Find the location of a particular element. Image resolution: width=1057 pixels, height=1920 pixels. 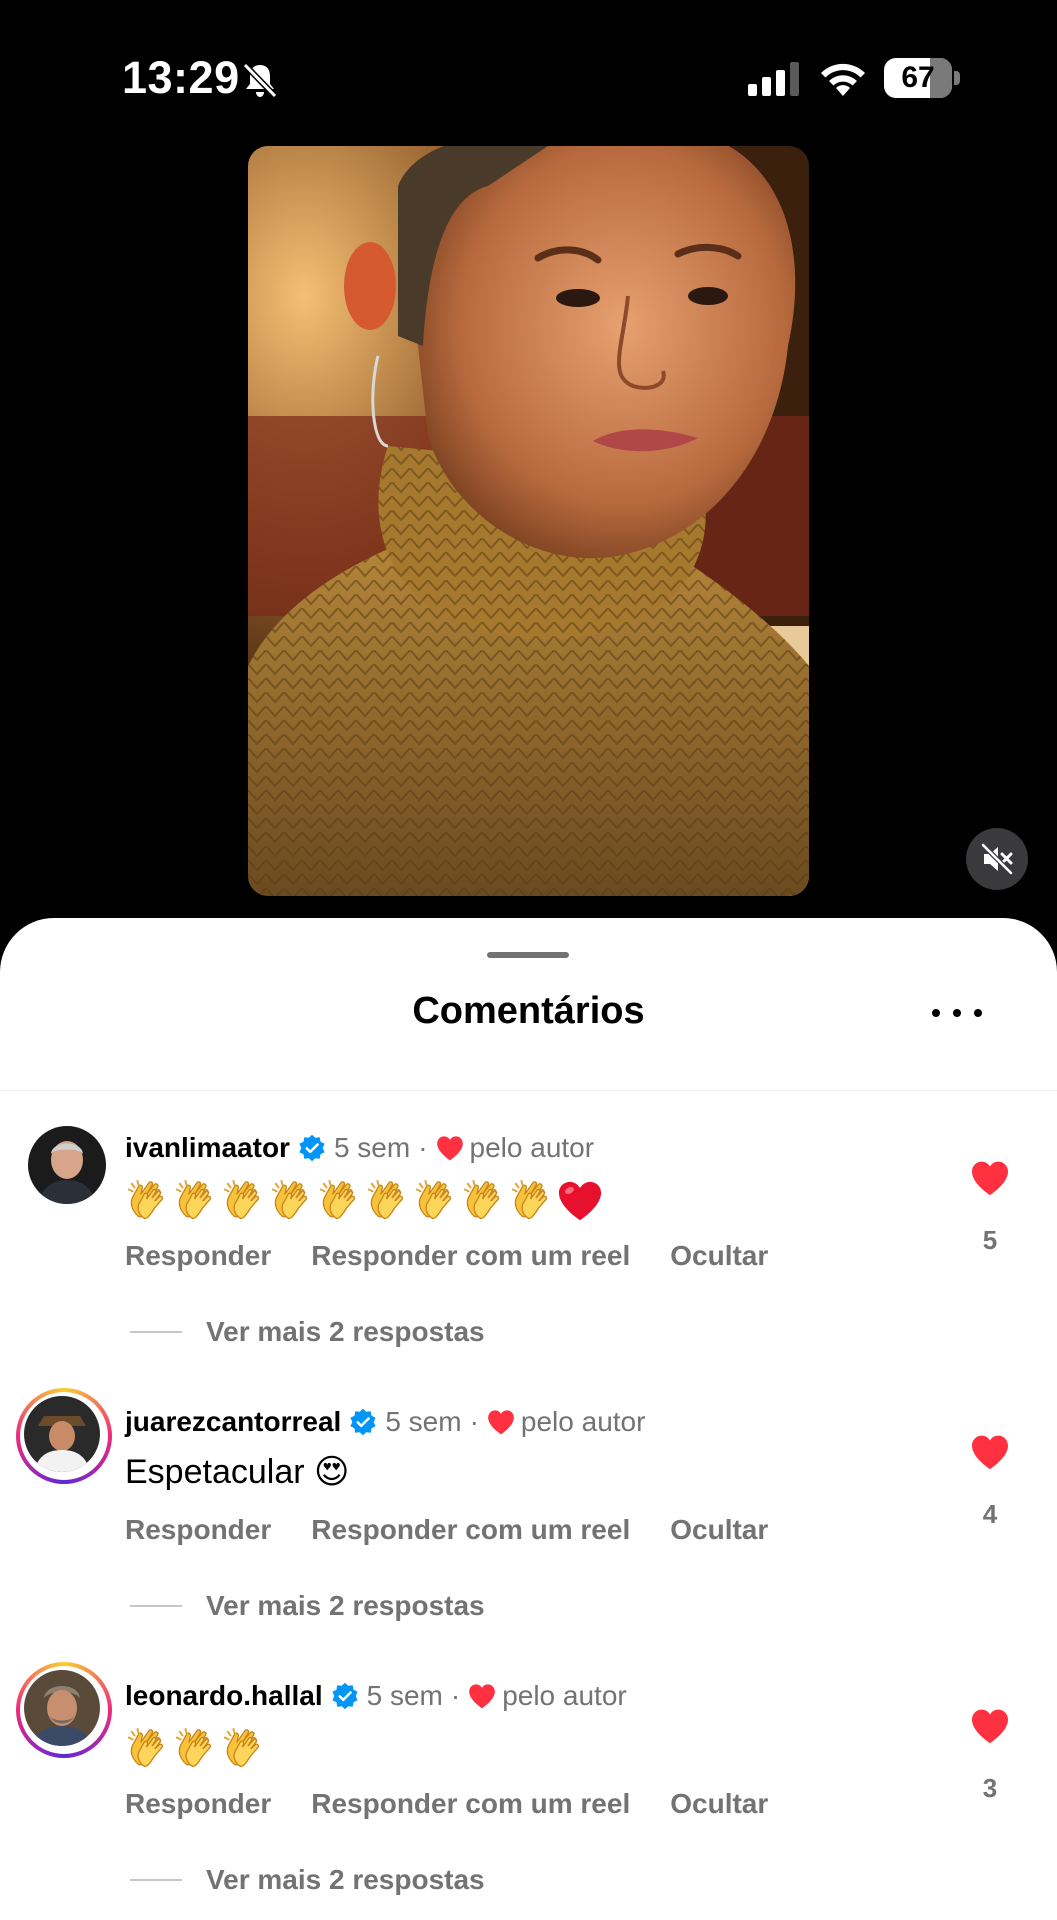

like-count: 5 is located at coordinates (990, 1240).